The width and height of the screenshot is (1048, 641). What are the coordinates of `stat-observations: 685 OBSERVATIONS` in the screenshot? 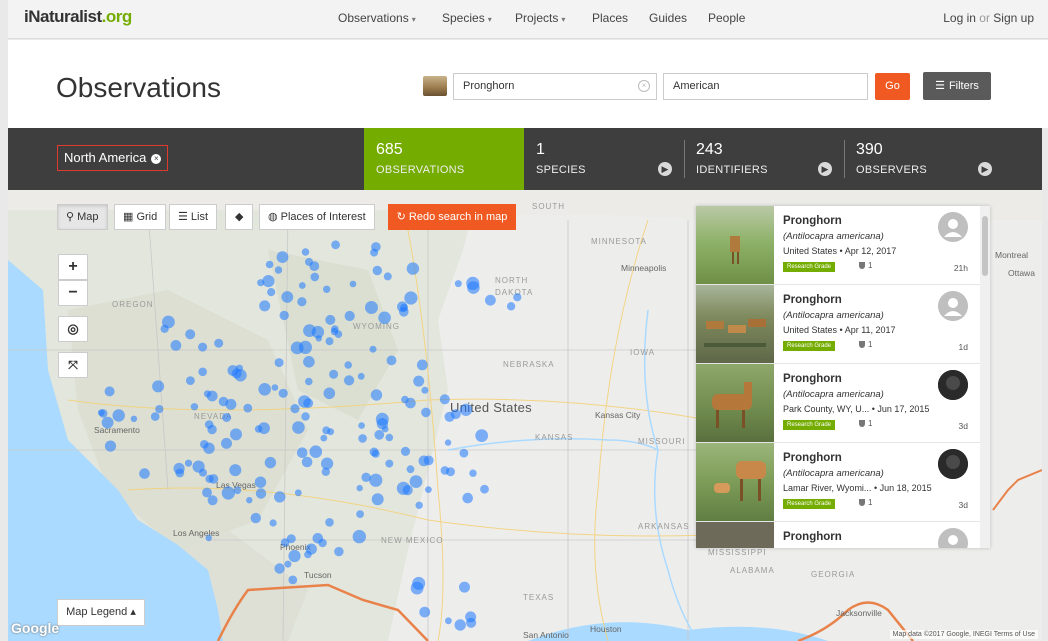 It's located at (444, 159).